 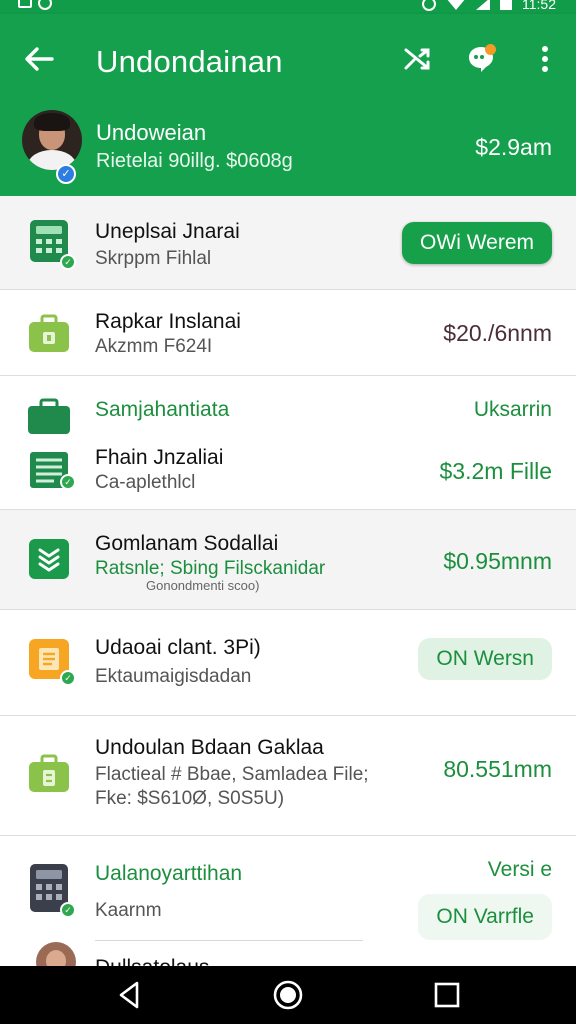 What do you see at coordinates (545, 59) in the screenshot?
I see `more-vert-icon` at bounding box center [545, 59].